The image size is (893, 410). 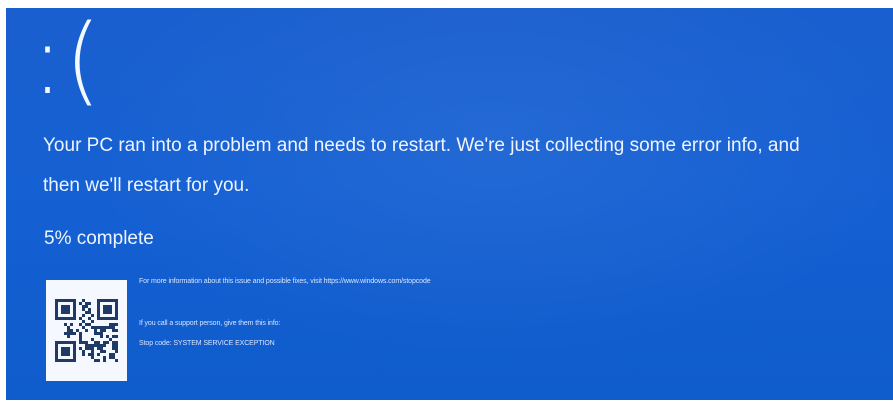 I want to click on qr-code-icon, so click(x=86, y=330).